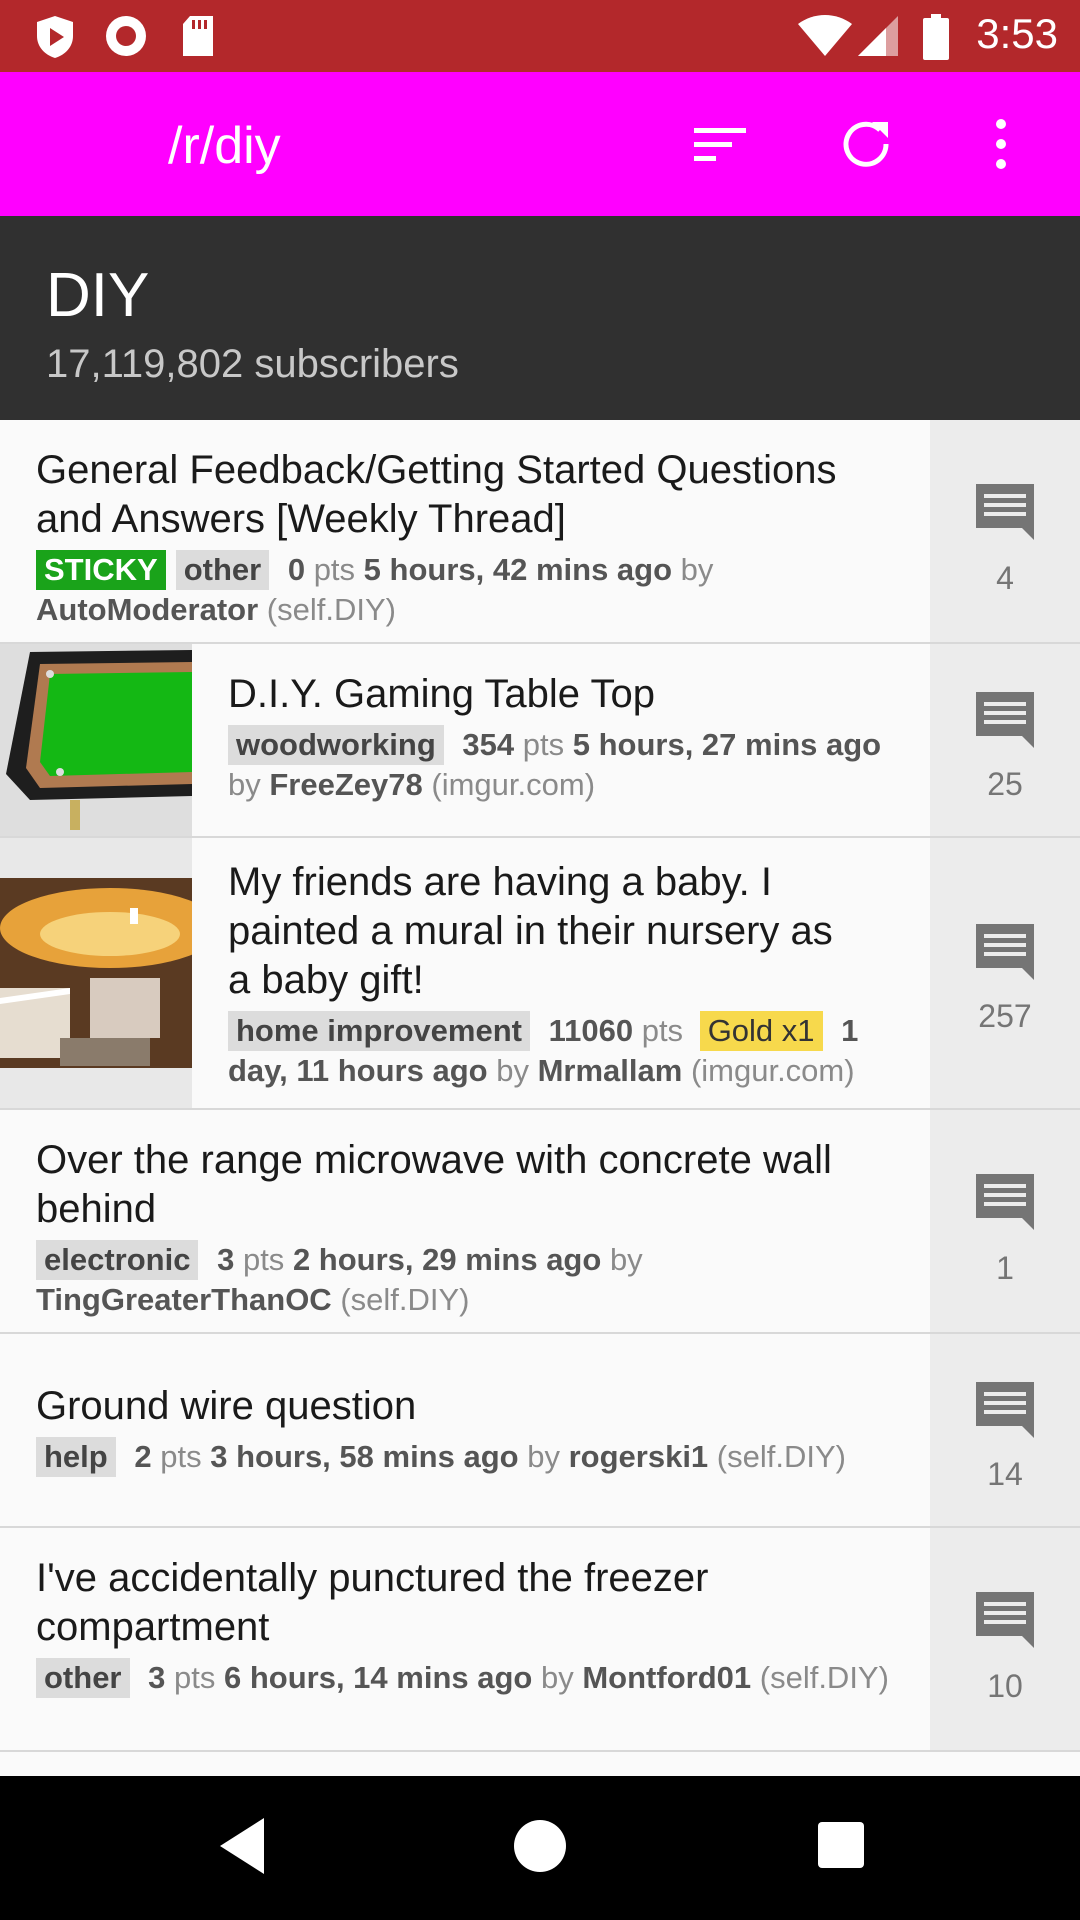  I want to click on post-title: D.I.Y. Gaming Table Top, so click(570, 694).